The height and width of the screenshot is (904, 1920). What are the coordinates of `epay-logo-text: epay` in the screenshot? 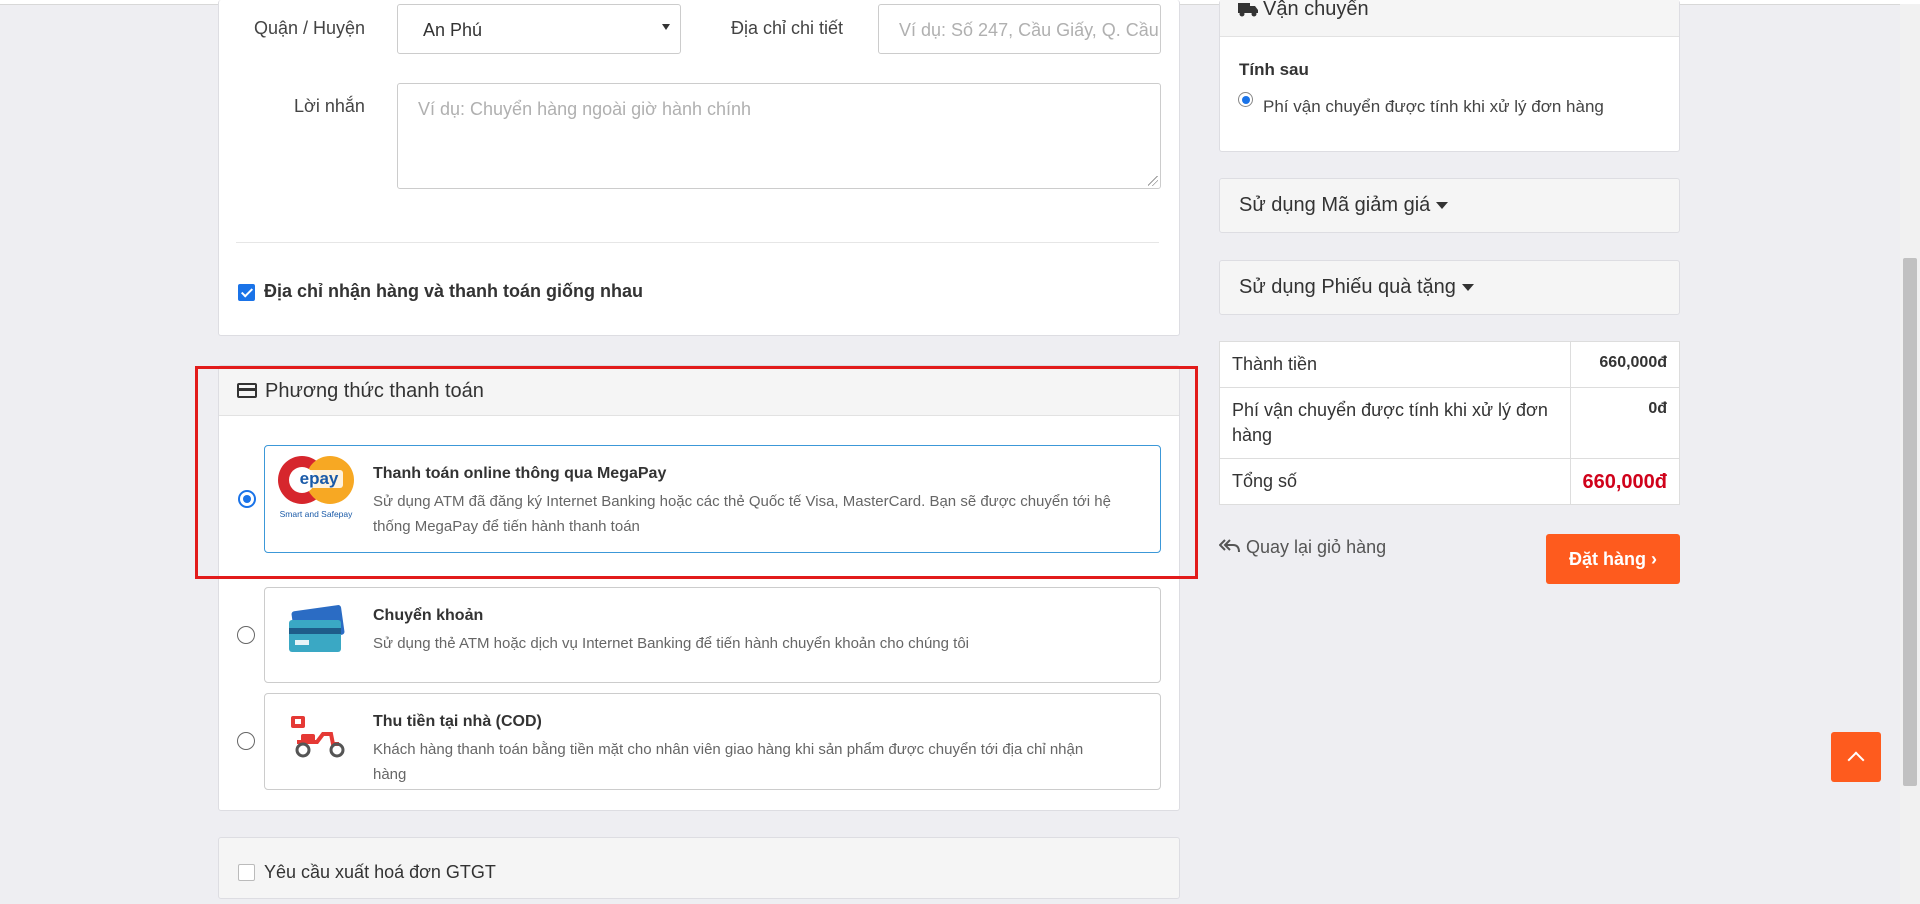 It's located at (319, 478).